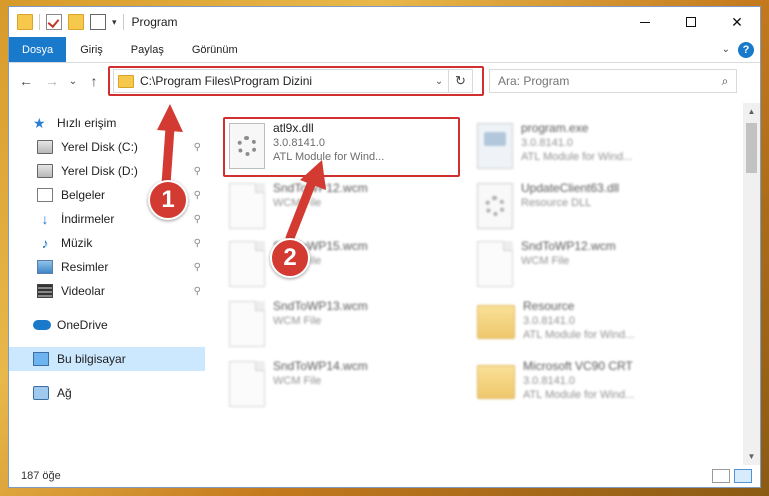 This screenshot has width=769, height=496. Describe the element at coordinates (94, 81) in the screenshot. I see `up-button: ↑` at that location.